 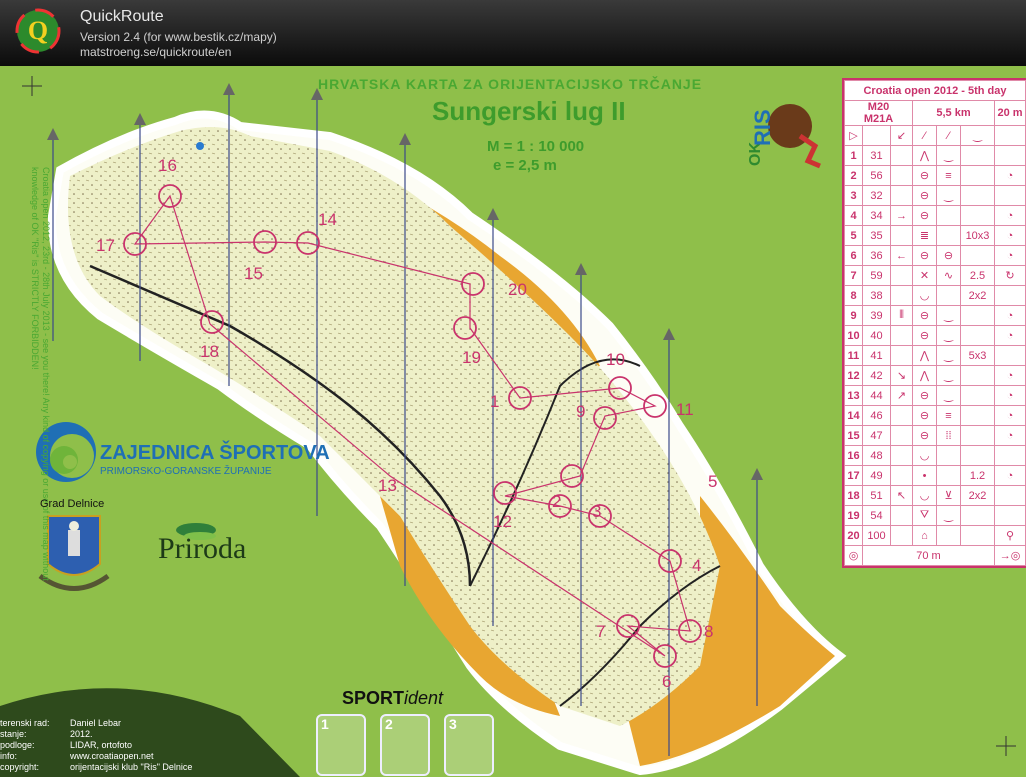 What do you see at coordinates (697, 565) in the screenshot?
I see `control-number: 4` at bounding box center [697, 565].